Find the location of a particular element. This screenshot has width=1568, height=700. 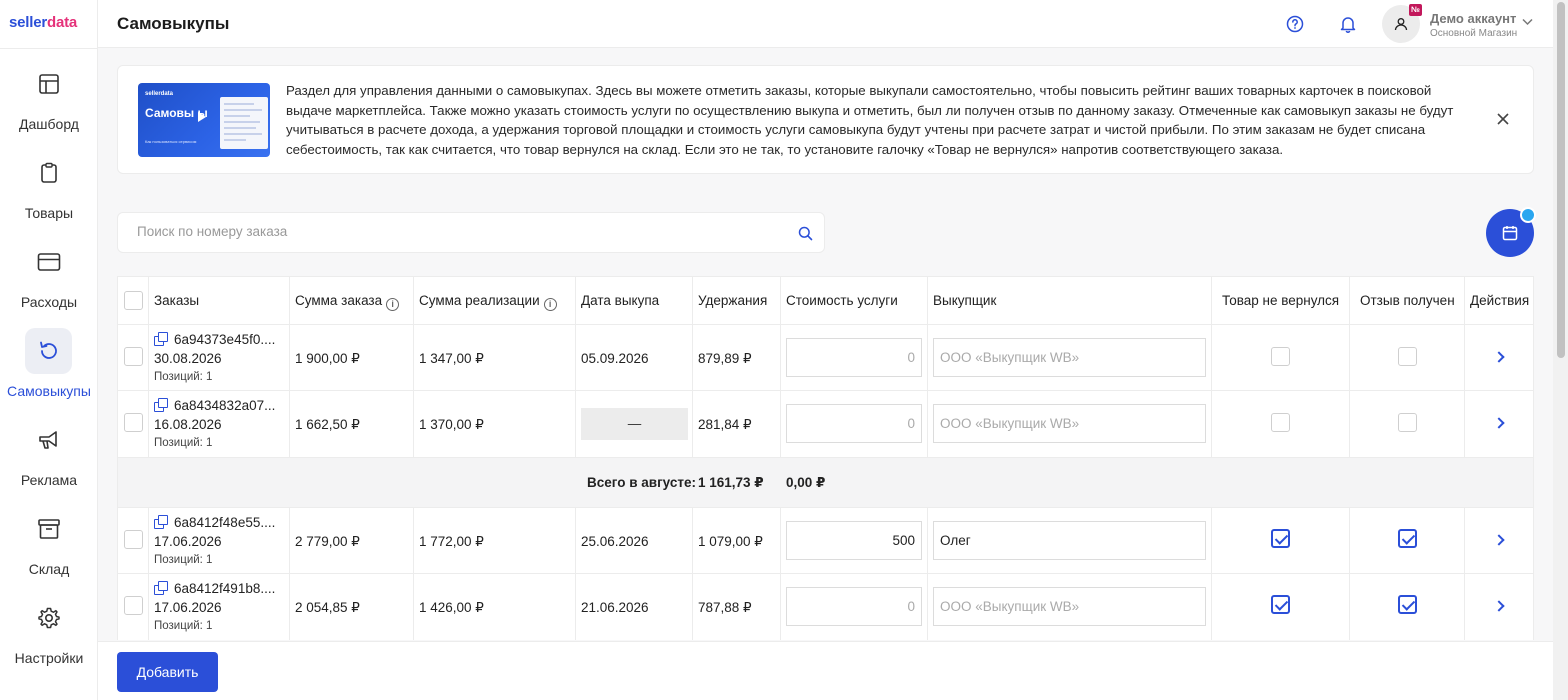

archive-box-icon is located at coordinates (48, 529).